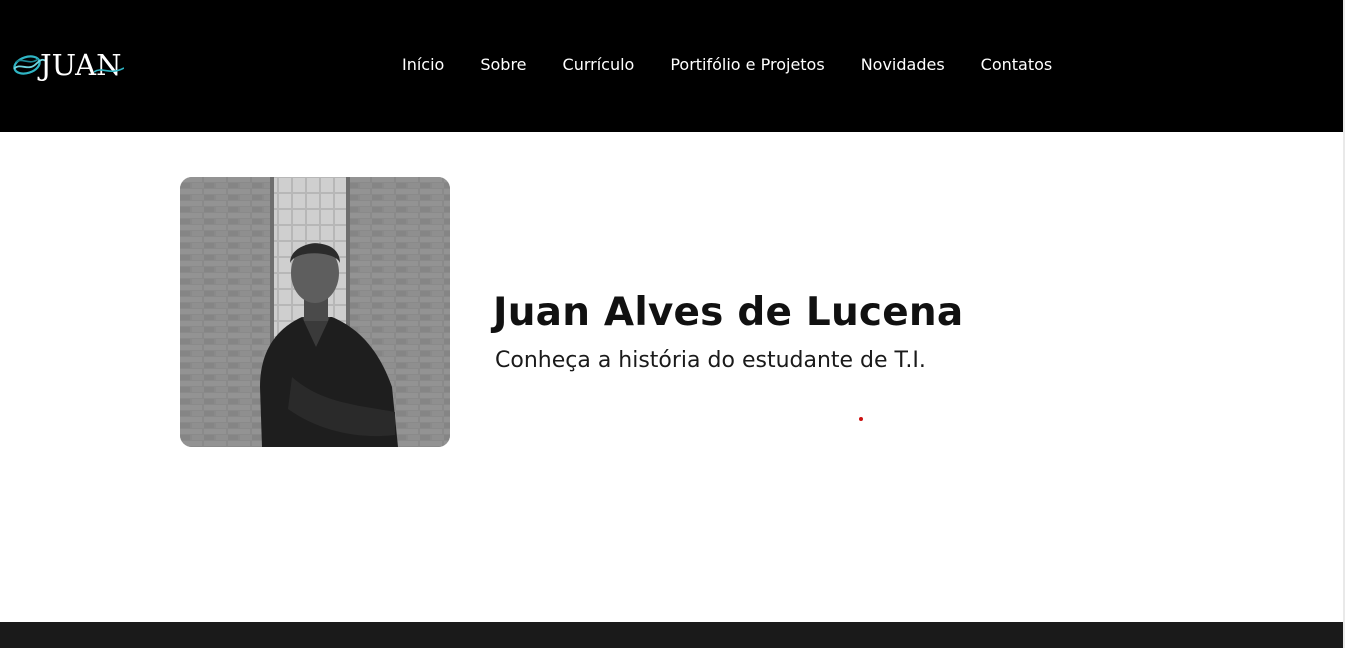  I want to click on logo-swoosh-icon, so click(109, 70).